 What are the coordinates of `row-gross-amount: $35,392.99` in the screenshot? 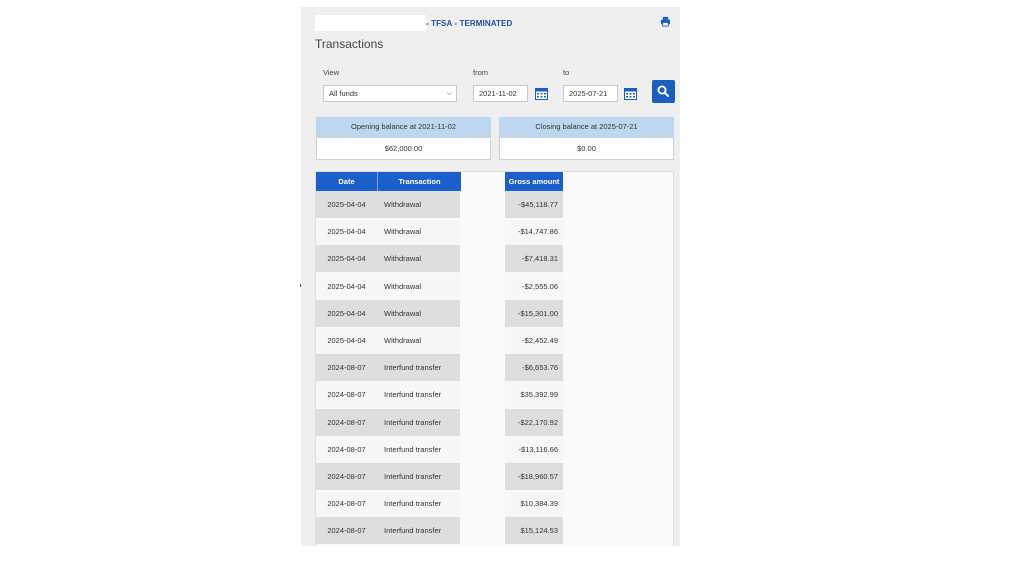 It's located at (534, 394).